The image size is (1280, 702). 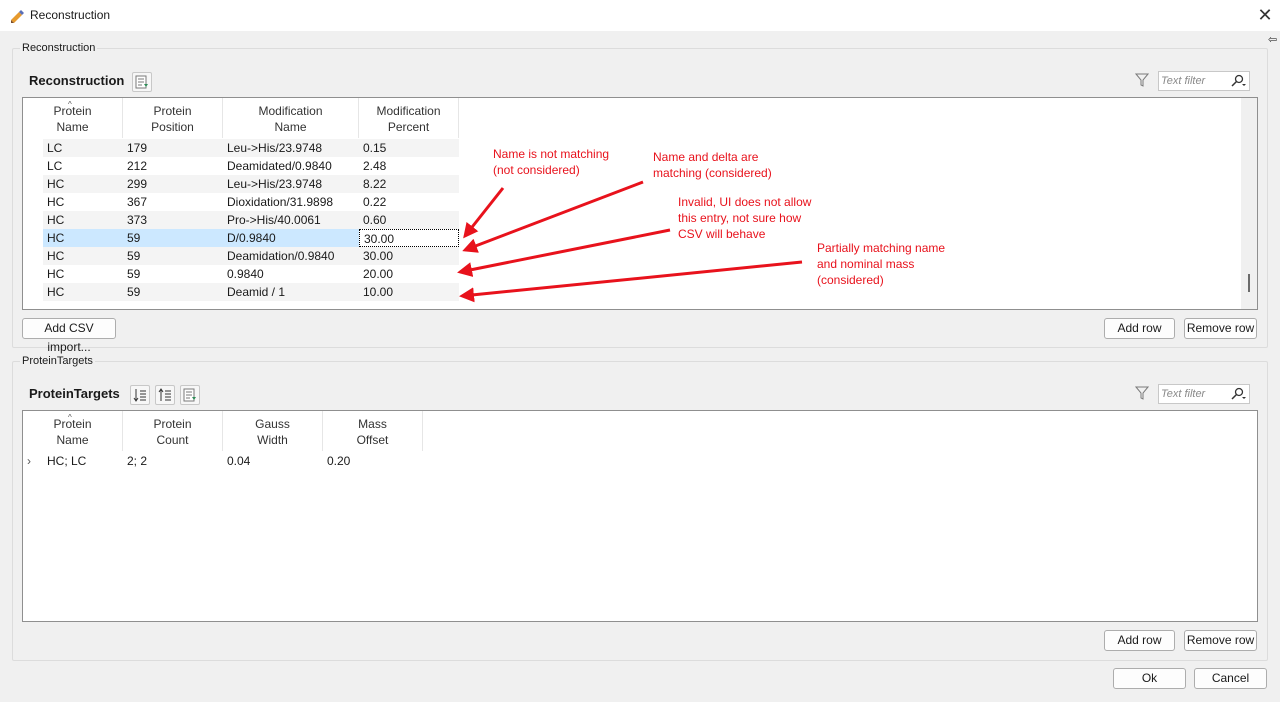 I want to click on cell-modification-percent: 0.60, so click(x=375, y=220).